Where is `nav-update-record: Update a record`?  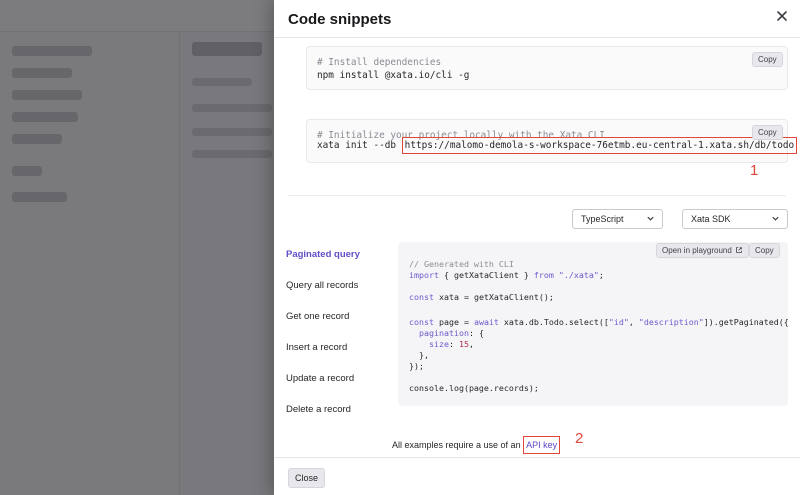
nav-update-record: Update a record is located at coordinates (320, 378).